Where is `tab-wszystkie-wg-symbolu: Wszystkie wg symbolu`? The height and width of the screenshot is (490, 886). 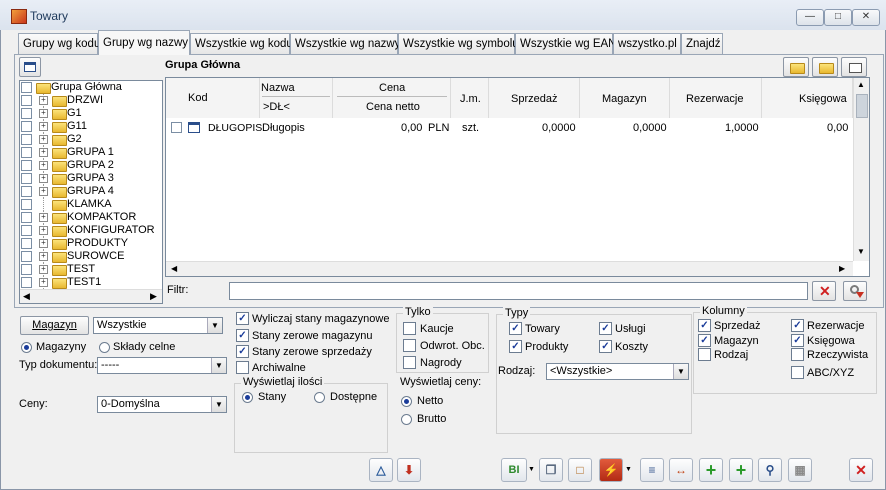
tab-wszystkie-wg-symbolu: Wszystkie wg symbolu is located at coordinates (458, 43).